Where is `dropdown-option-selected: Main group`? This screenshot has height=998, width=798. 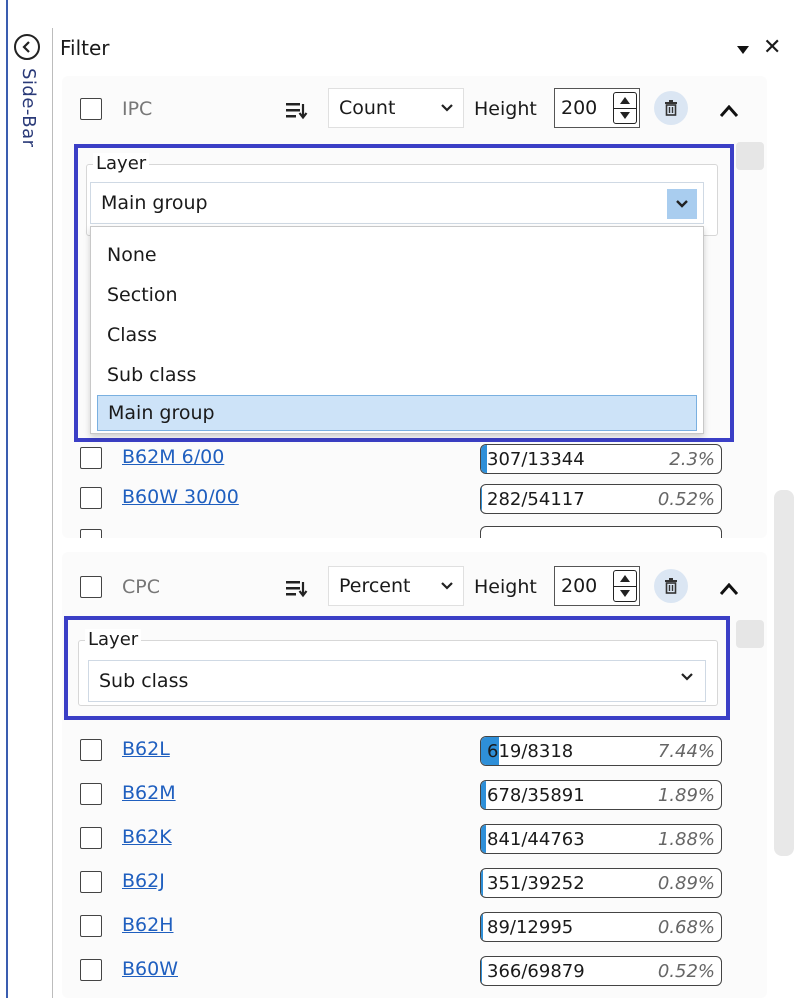 dropdown-option-selected: Main group is located at coordinates (397, 413).